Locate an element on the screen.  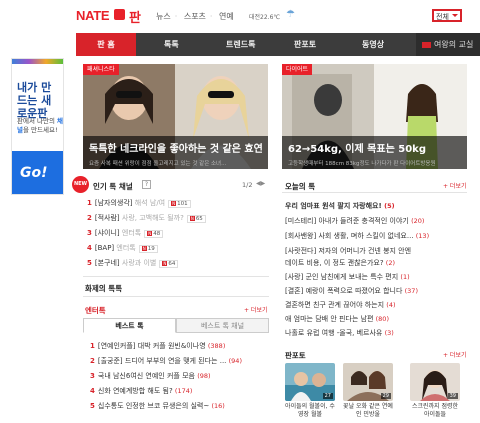
list-item: 1 [연예인커플] 대박 커플 원빈&이나영 (388) is located at coordinates (157, 346).